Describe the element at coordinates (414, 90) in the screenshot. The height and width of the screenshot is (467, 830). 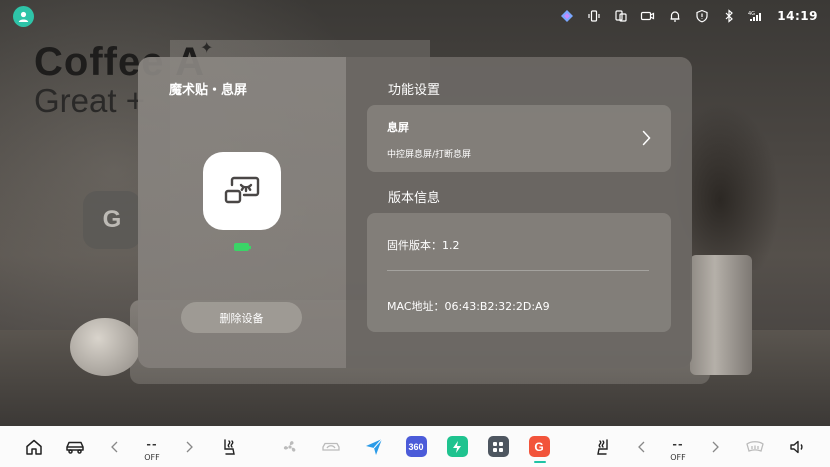
I see `function-section-title: 功能设置` at that location.